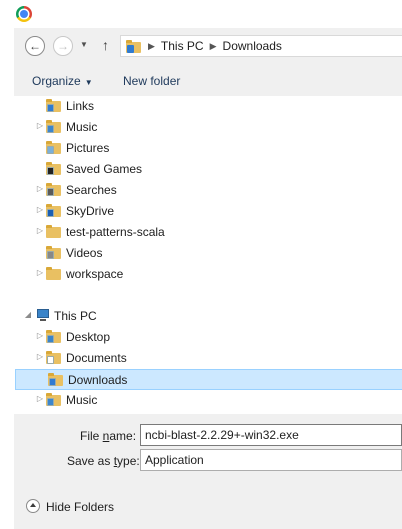  Describe the element at coordinates (91, 190) in the screenshot. I see `tree-item-label: Searches` at that location.